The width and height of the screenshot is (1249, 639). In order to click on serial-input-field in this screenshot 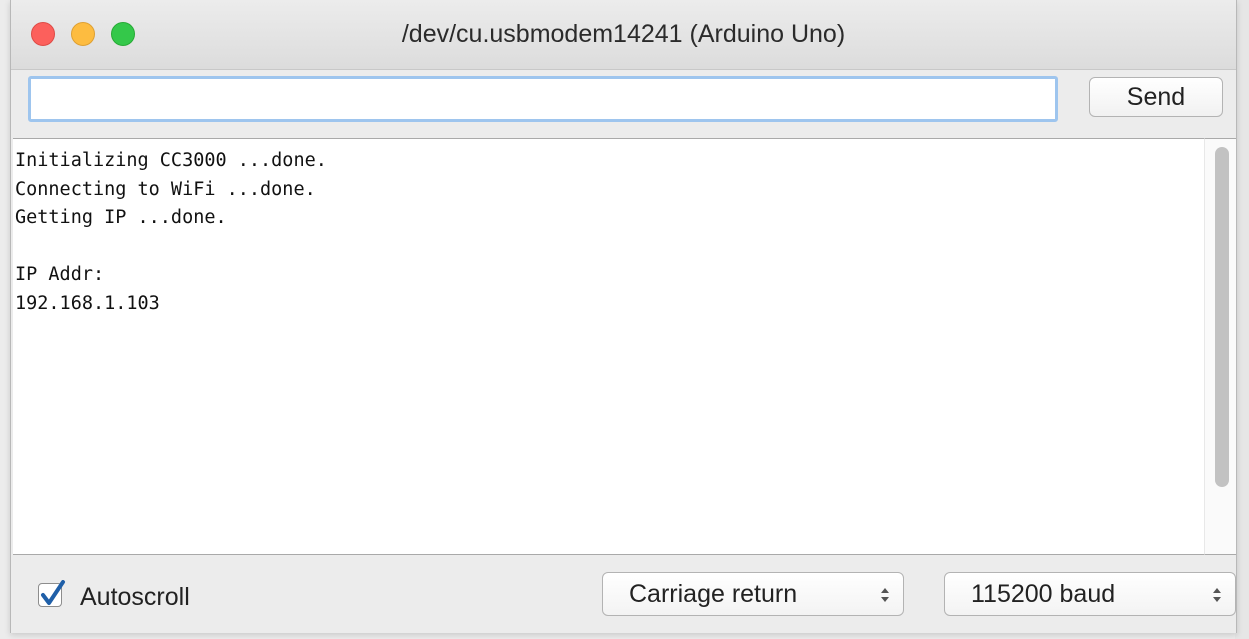, I will do `click(543, 99)`.